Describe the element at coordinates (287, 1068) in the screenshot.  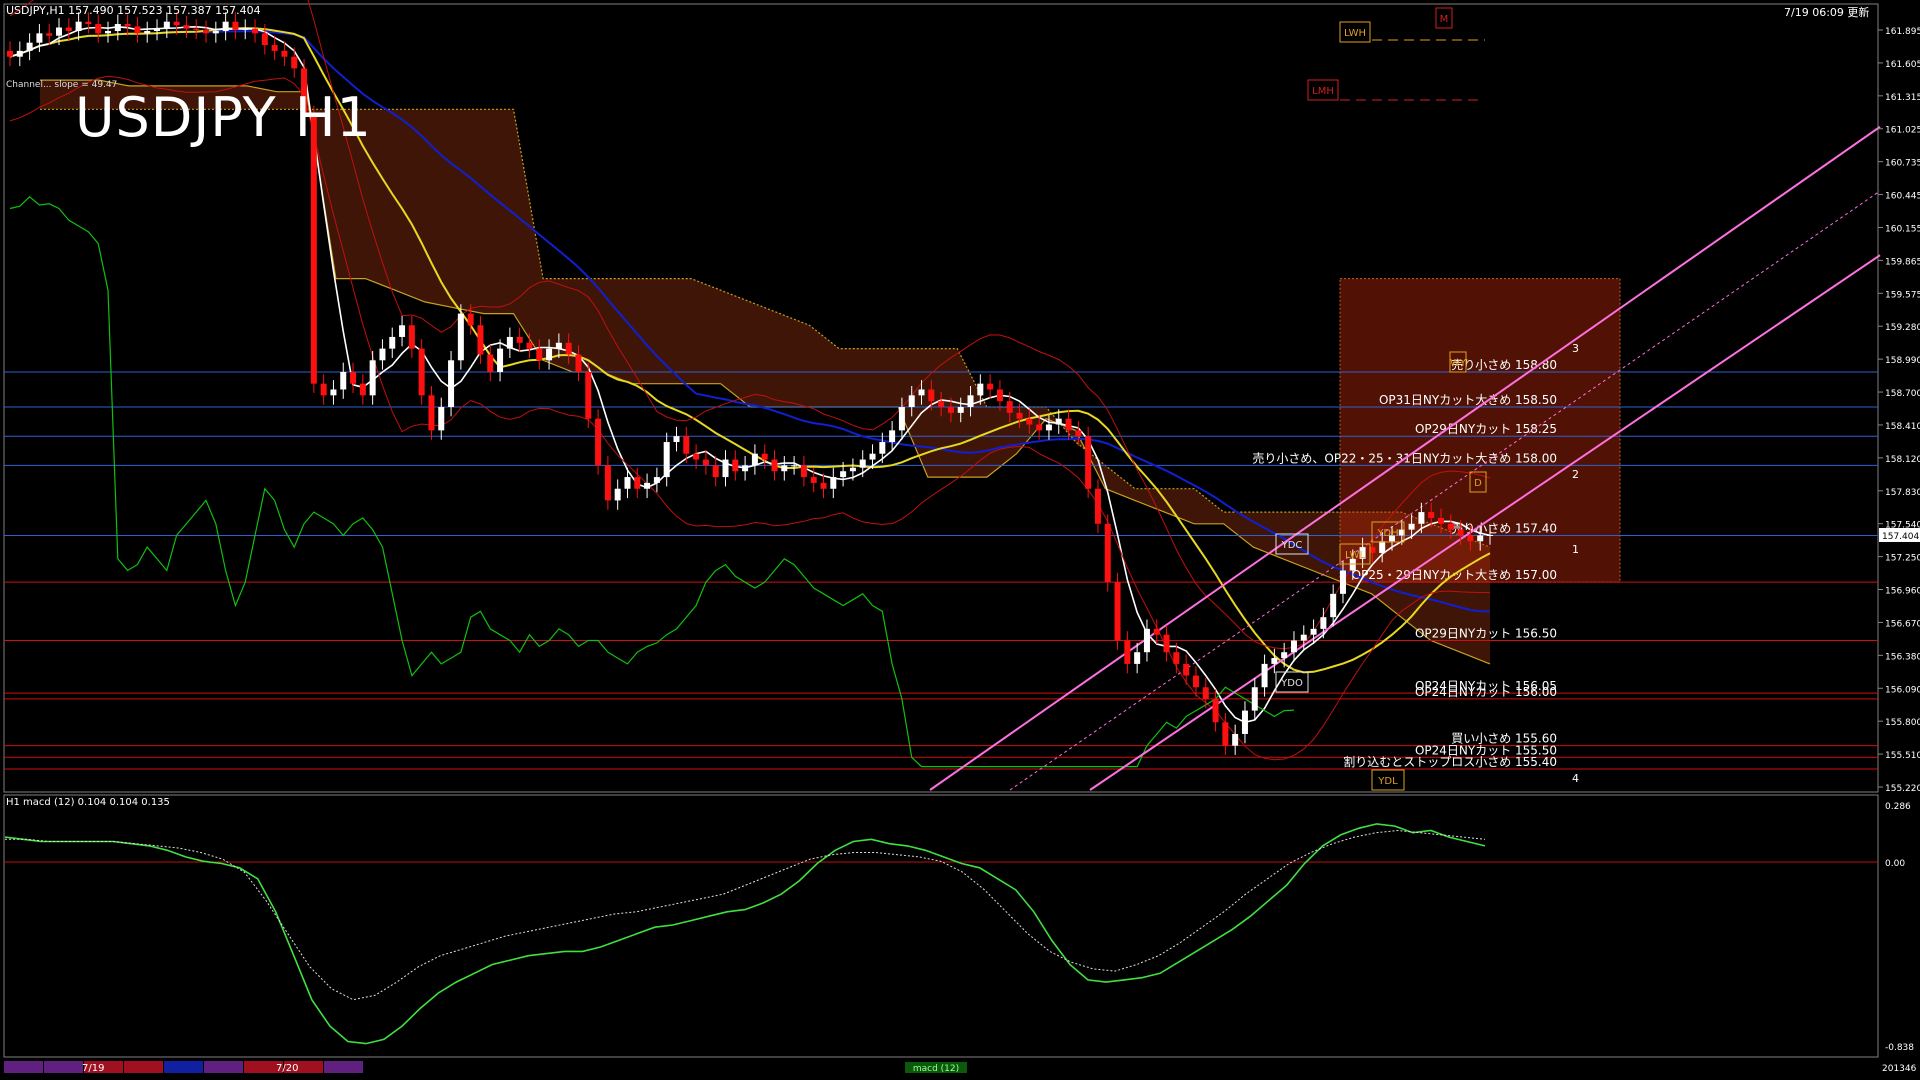
I see `date-label: 7/20` at that location.